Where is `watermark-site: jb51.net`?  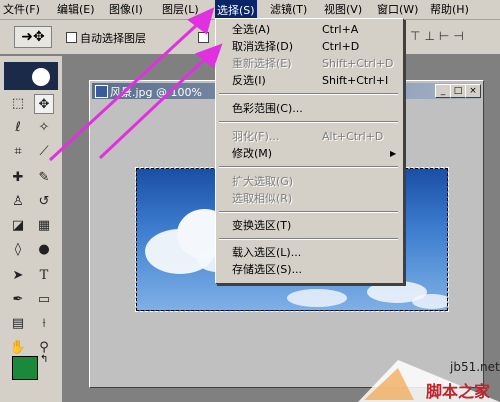
watermark-site: jb51.net is located at coordinates (475, 367).